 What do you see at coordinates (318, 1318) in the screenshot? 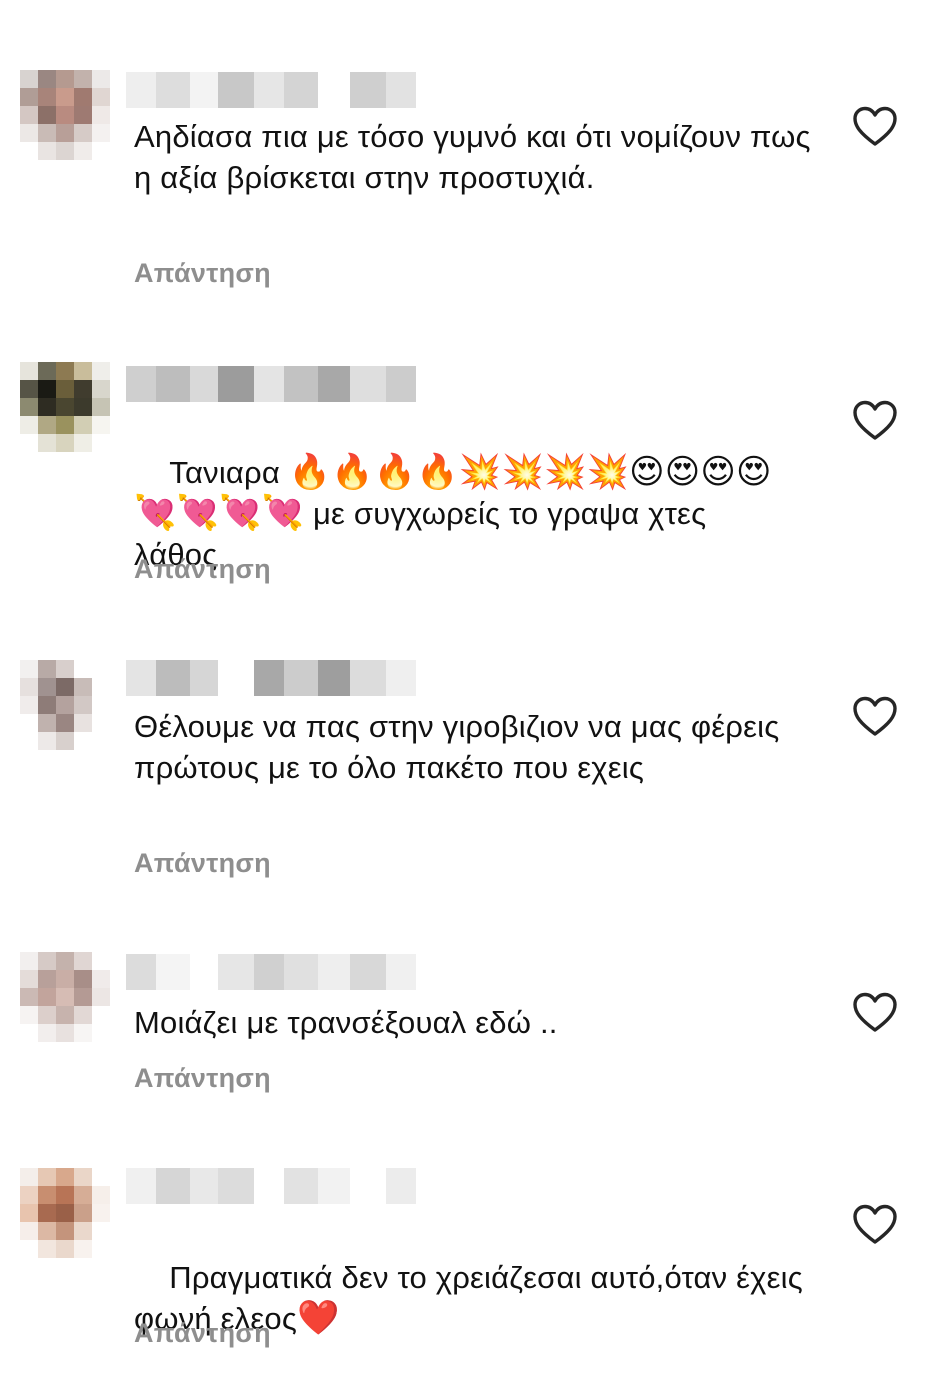
I see `red-heart-emoji: ❤️` at bounding box center [318, 1318].